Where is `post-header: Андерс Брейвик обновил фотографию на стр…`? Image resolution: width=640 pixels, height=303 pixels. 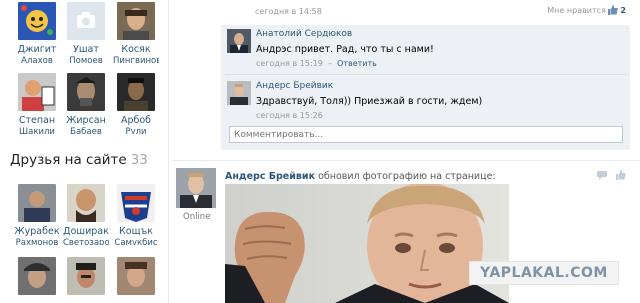
post-header: Андерс Брейвик обновил фотографию на стр… is located at coordinates (360, 176).